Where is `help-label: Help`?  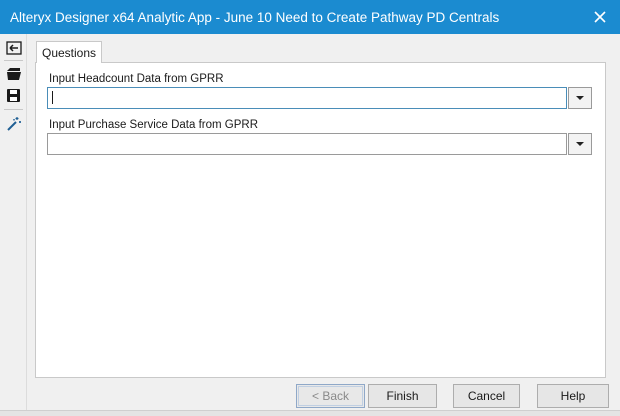
help-label: Help is located at coordinates (573, 396).